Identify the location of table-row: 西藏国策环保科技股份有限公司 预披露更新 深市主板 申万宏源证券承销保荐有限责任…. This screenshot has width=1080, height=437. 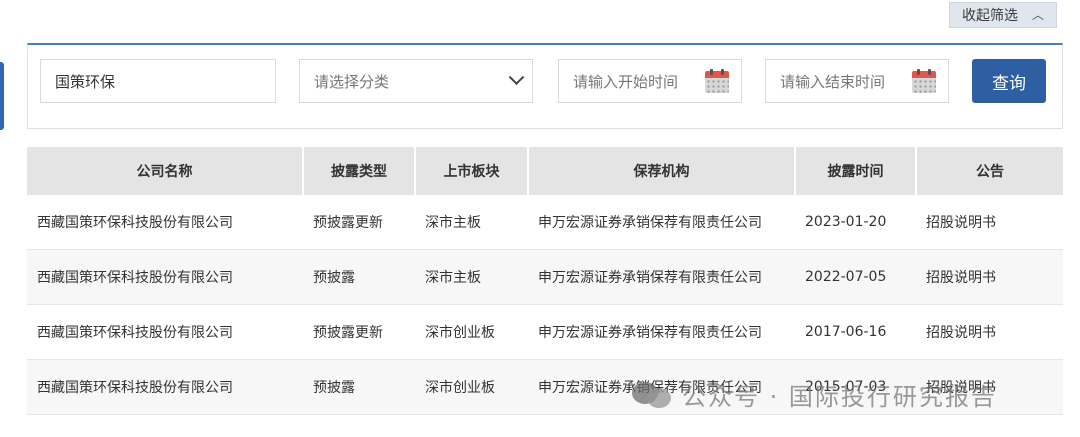
(545, 222).